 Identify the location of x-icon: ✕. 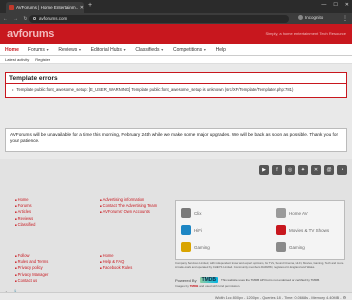
(316, 170).